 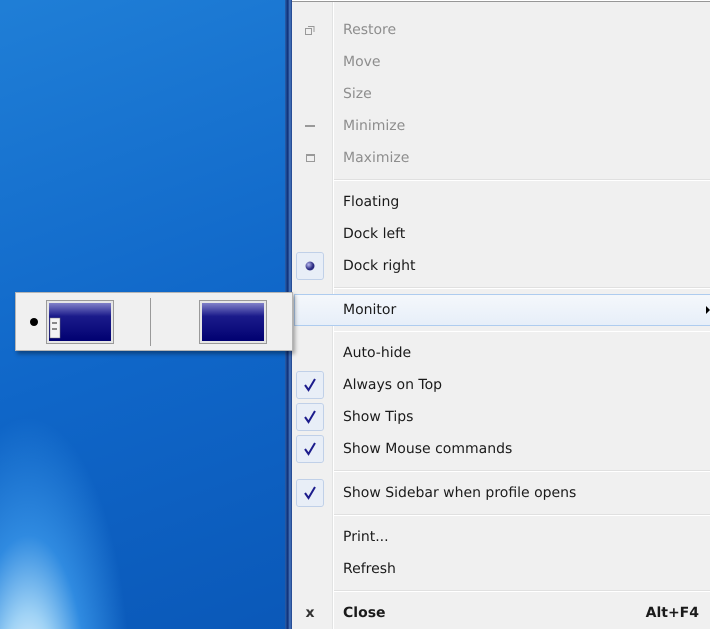 What do you see at coordinates (502, 353) in the screenshot?
I see `menu-item: Auto-hide` at bounding box center [502, 353].